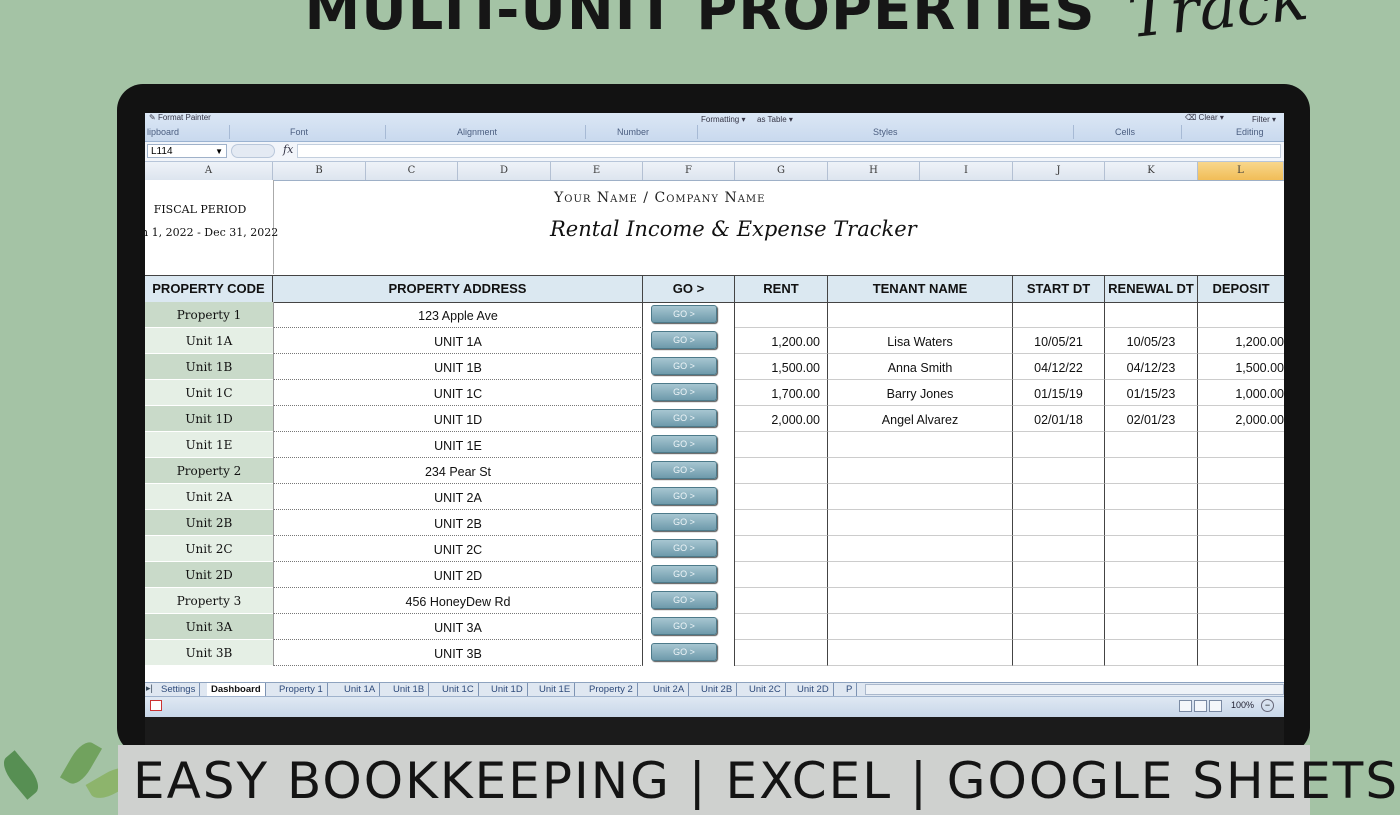 The width and height of the screenshot is (1400, 815). Describe the element at coordinates (1059, 367) in the screenshot. I see `start-date-cell: 04/12/22` at that location.